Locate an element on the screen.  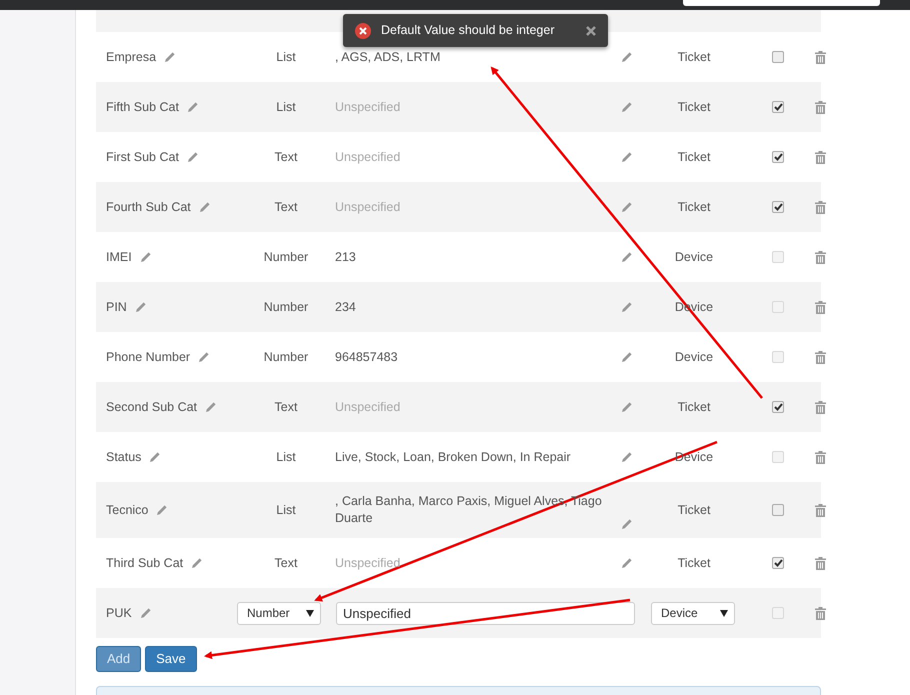
default-value: 213 is located at coordinates (345, 257).